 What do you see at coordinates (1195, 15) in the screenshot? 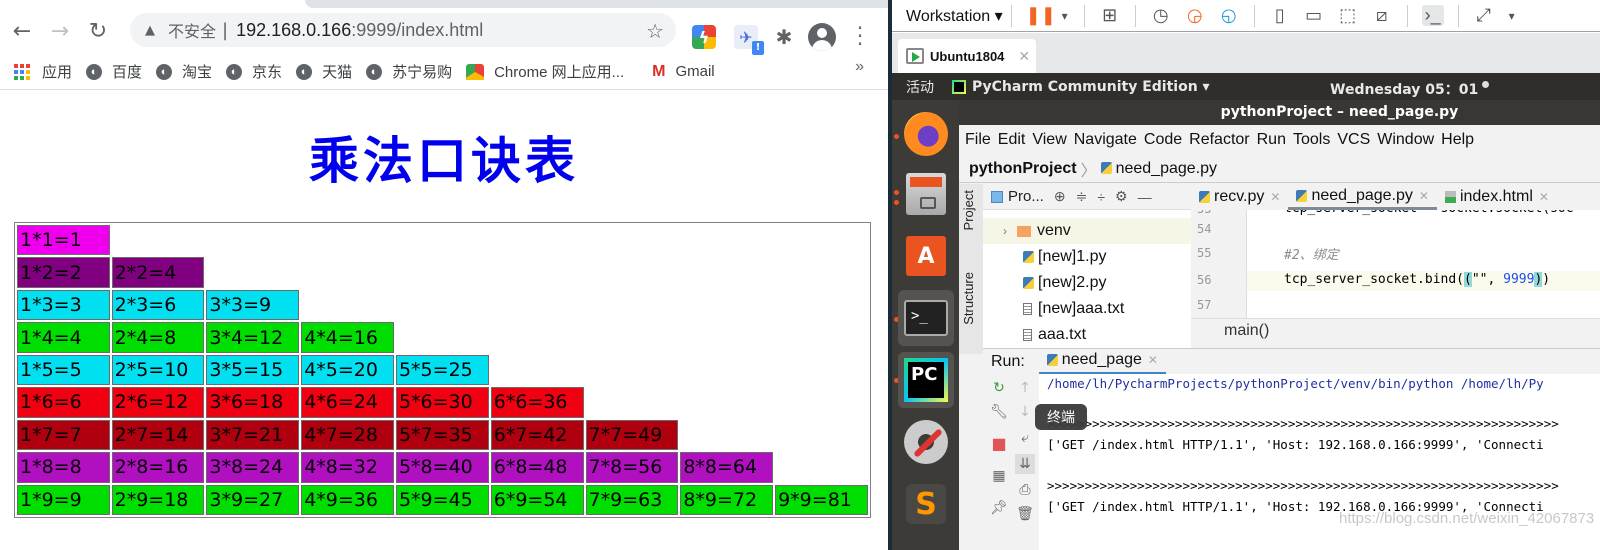
I see `snapshot-revert-icon: ◶` at bounding box center [1195, 15].